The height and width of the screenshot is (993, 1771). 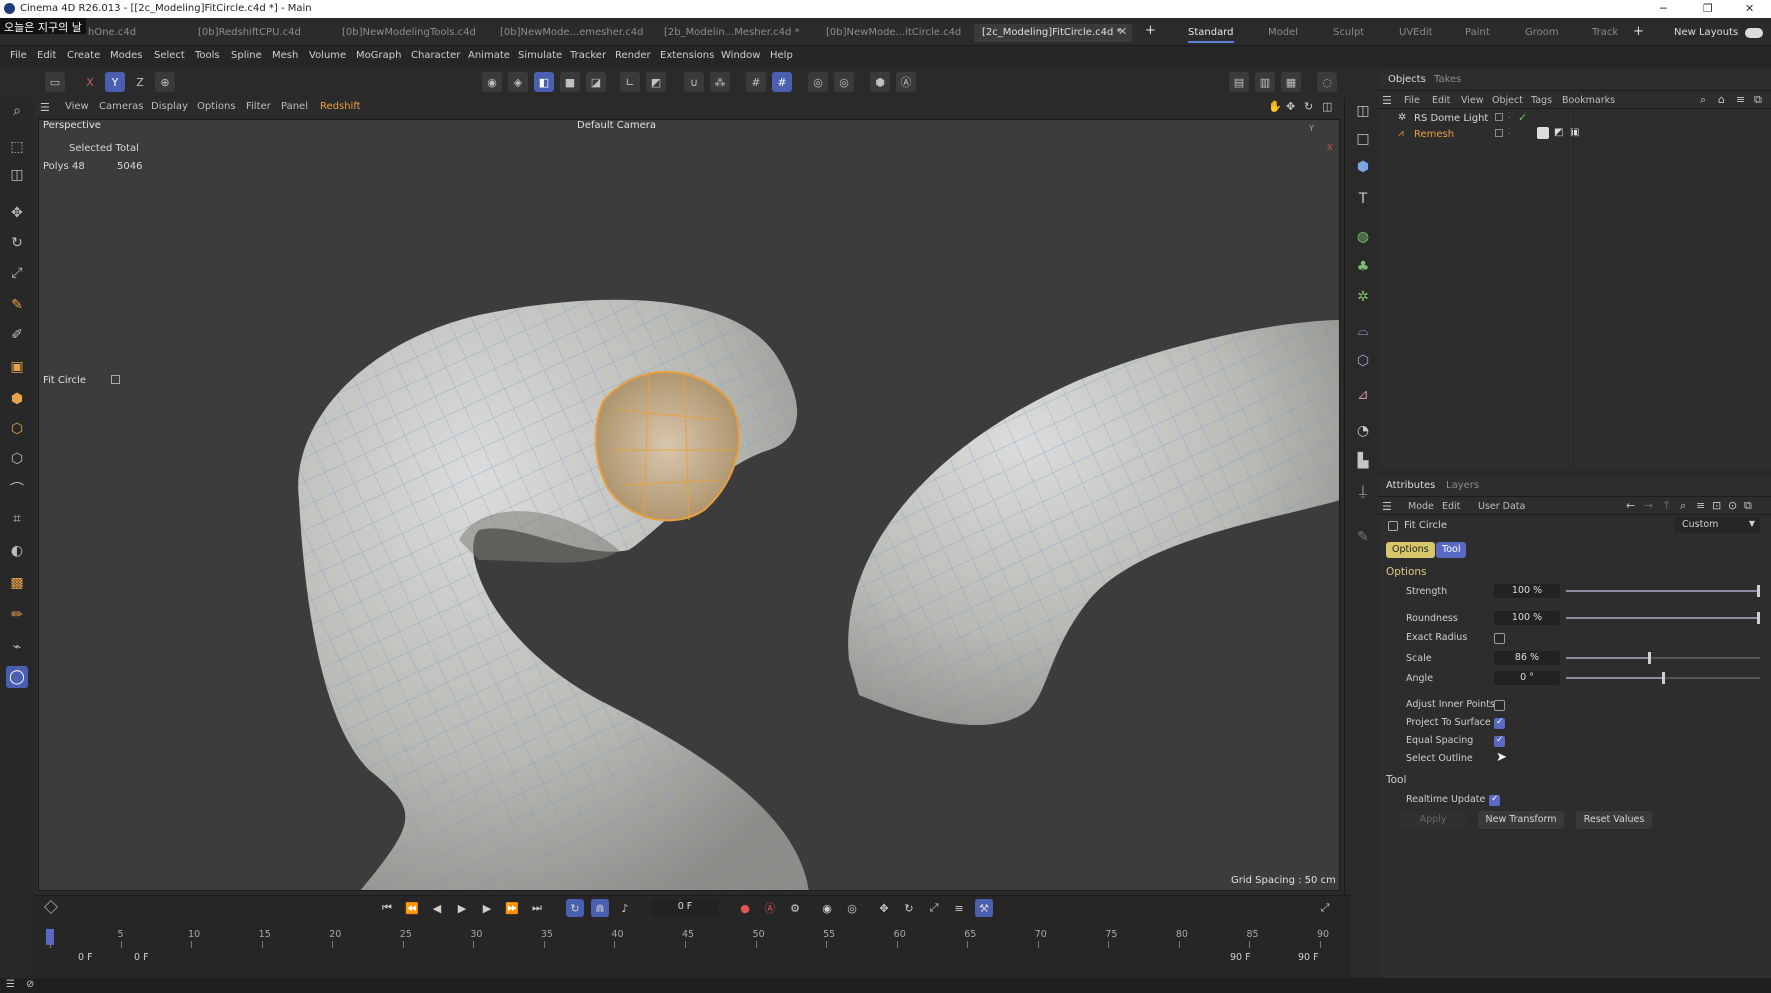 I want to click on menu-mograph: MoGraph, so click(x=378, y=55).